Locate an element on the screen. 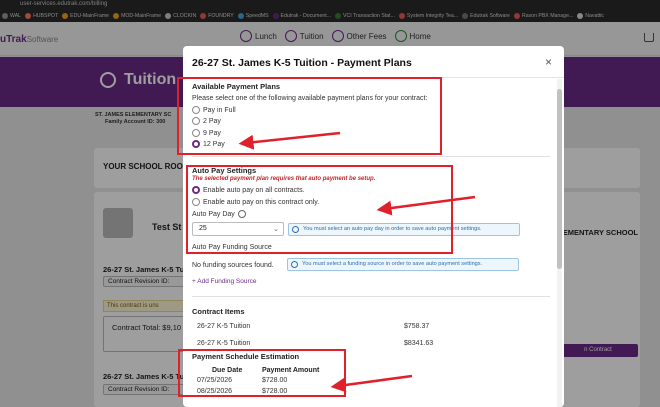 This screenshot has width=660, height=407. arrow-autopay is located at coordinates (426, 205).